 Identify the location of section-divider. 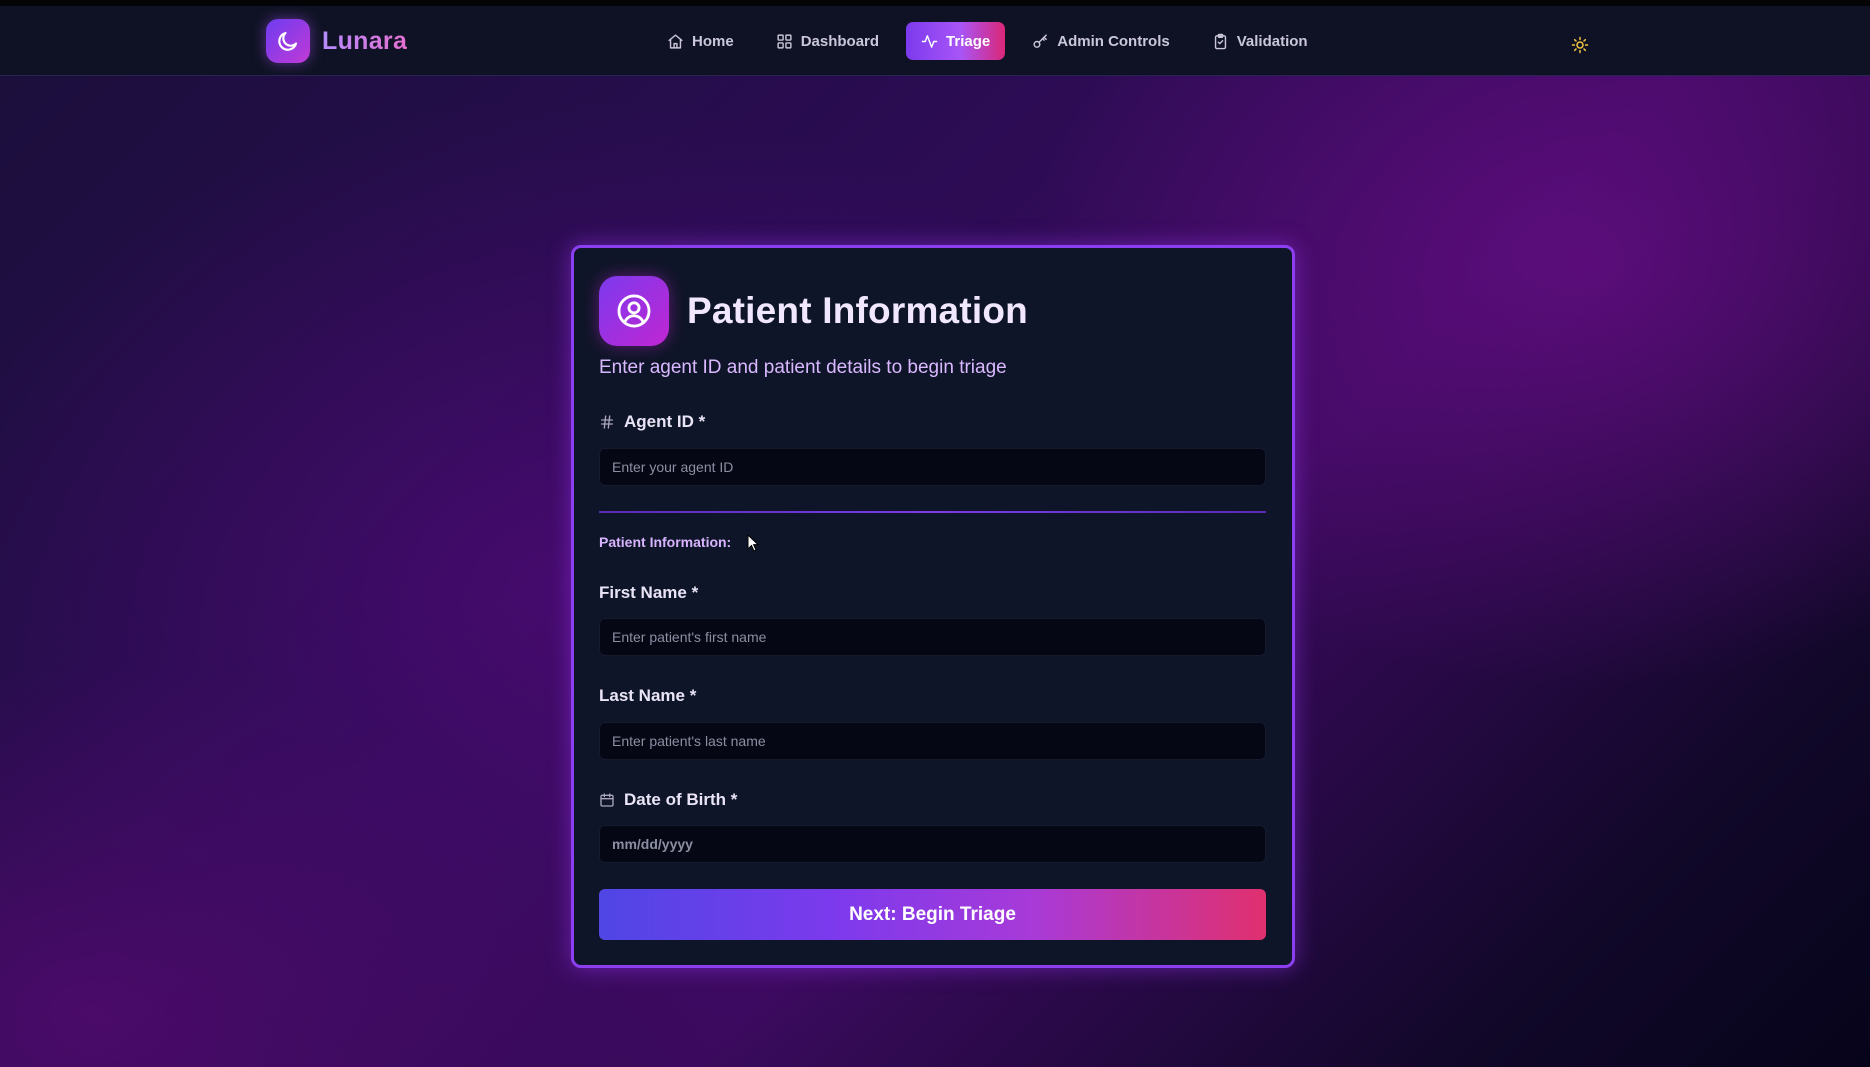
(932, 512).